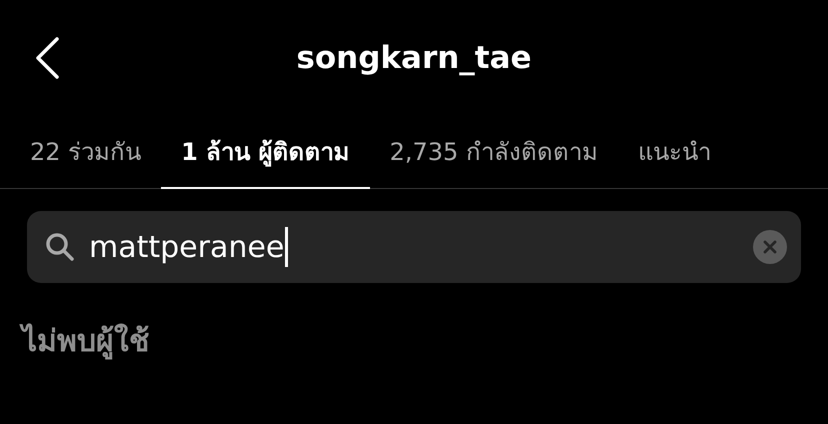 The height and width of the screenshot is (424, 828). I want to click on tab: แนะนำ, so click(674, 152).